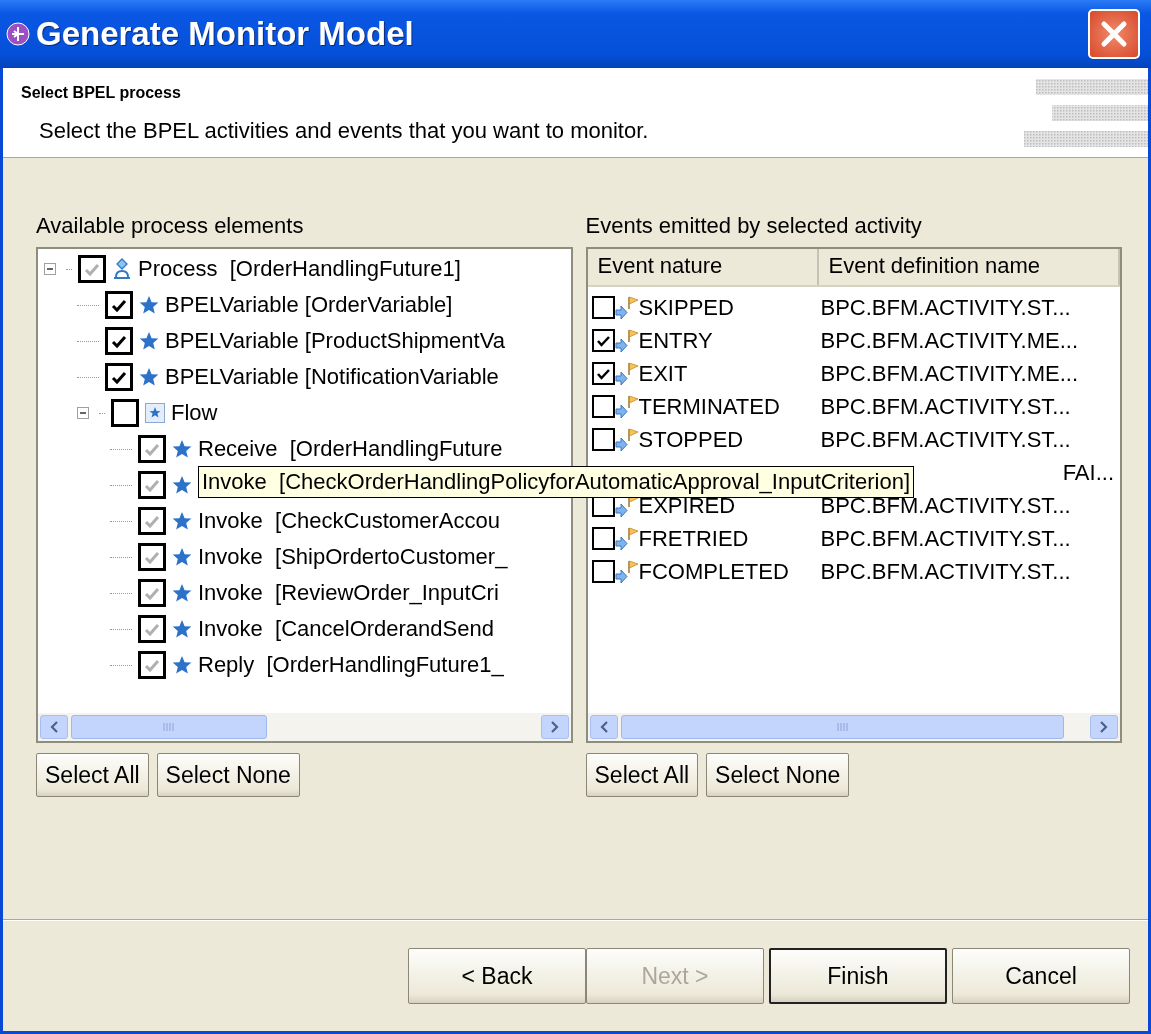 The width and height of the screenshot is (1151, 1034). What do you see at coordinates (101, 93) in the screenshot?
I see `page-title: Select BPEL process` at bounding box center [101, 93].